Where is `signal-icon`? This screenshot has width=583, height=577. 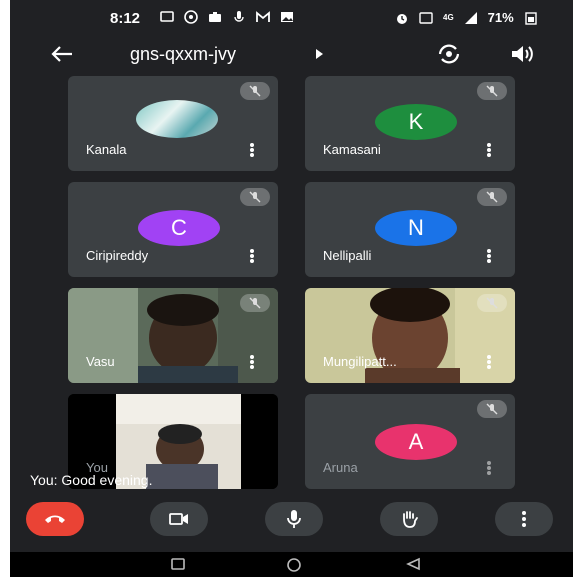
signal-icon is located at coordinates (470, 17).